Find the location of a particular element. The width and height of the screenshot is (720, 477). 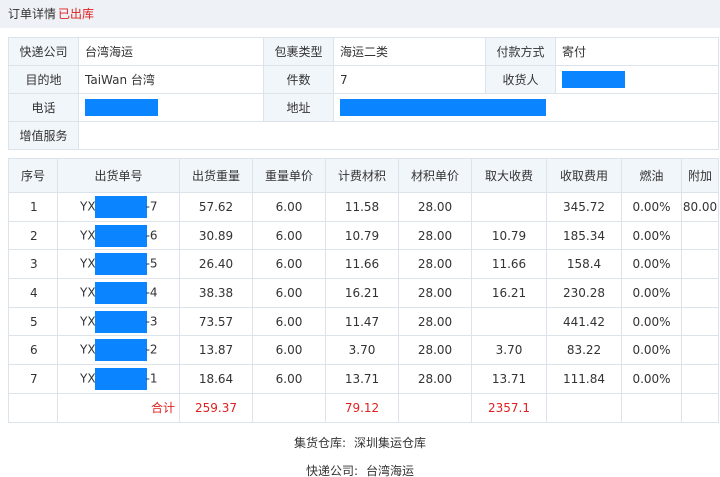

footer-courier-label: 快递公司: is located at coordinates (332, 470).